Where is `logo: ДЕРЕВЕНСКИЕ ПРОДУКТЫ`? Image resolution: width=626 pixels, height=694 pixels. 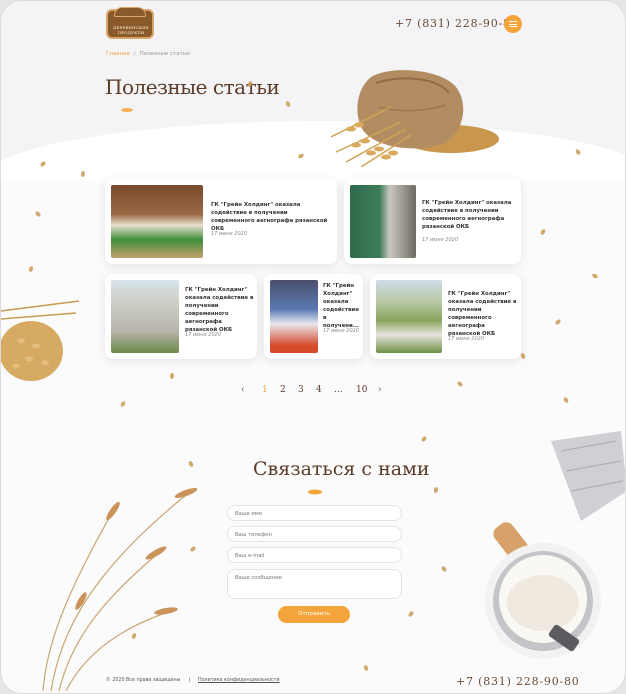
logo: ДЕРЕВЕНСКИЕ ПРОДУКТЫ is located at coordinates (130, 23).